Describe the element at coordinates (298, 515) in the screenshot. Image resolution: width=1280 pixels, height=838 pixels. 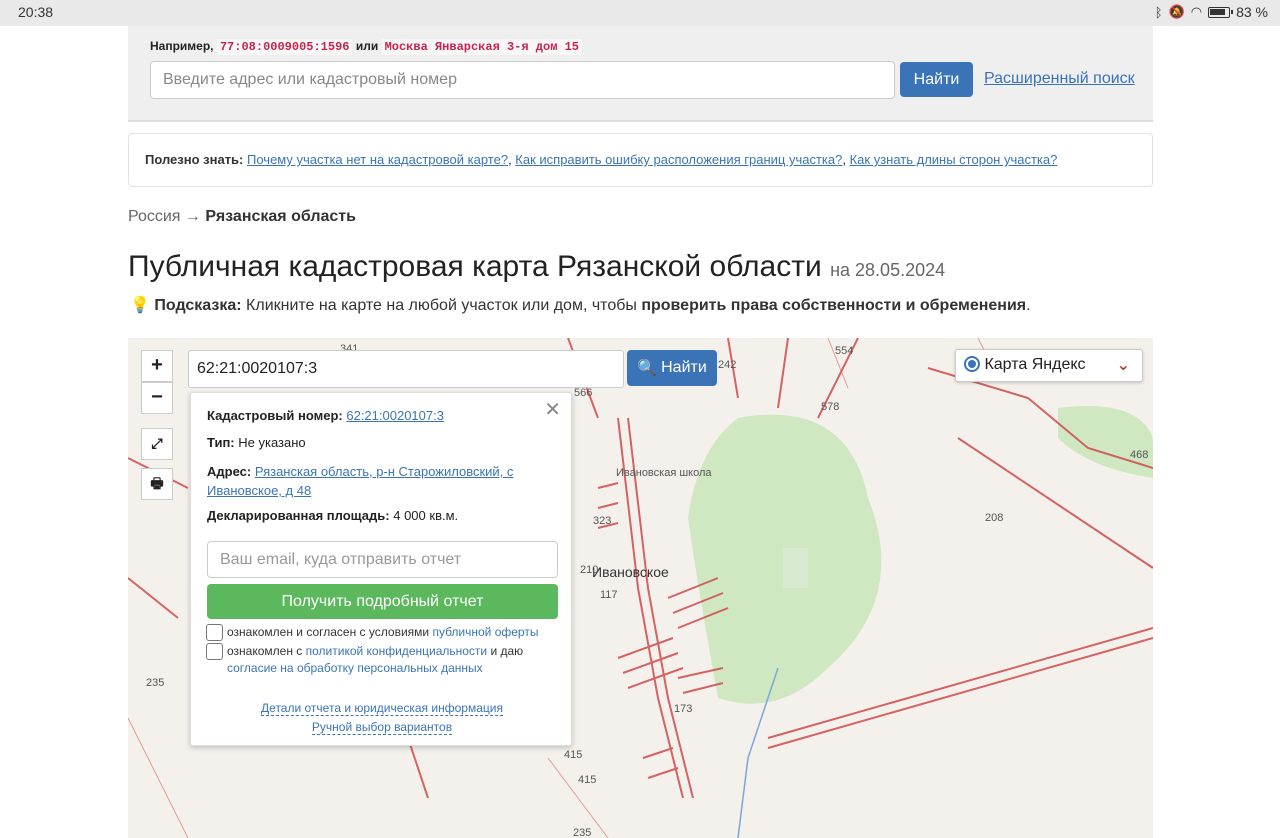
I see `area-label: Декларированная площадь:` at that location.